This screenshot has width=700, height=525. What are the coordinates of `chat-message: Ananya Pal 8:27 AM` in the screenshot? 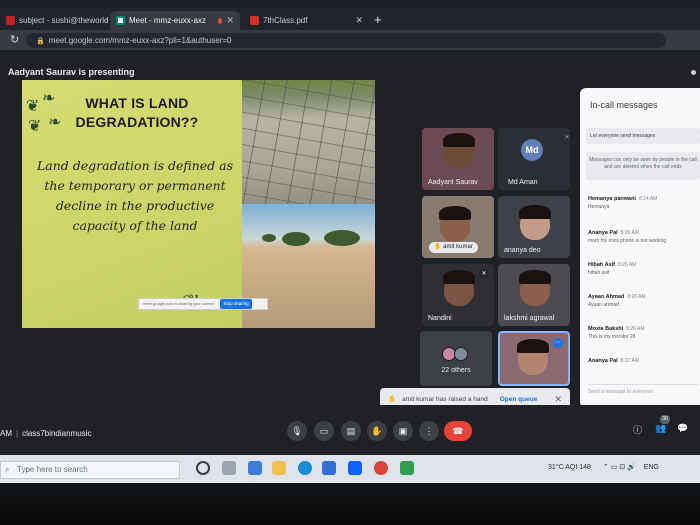 It's located at (643, 361).